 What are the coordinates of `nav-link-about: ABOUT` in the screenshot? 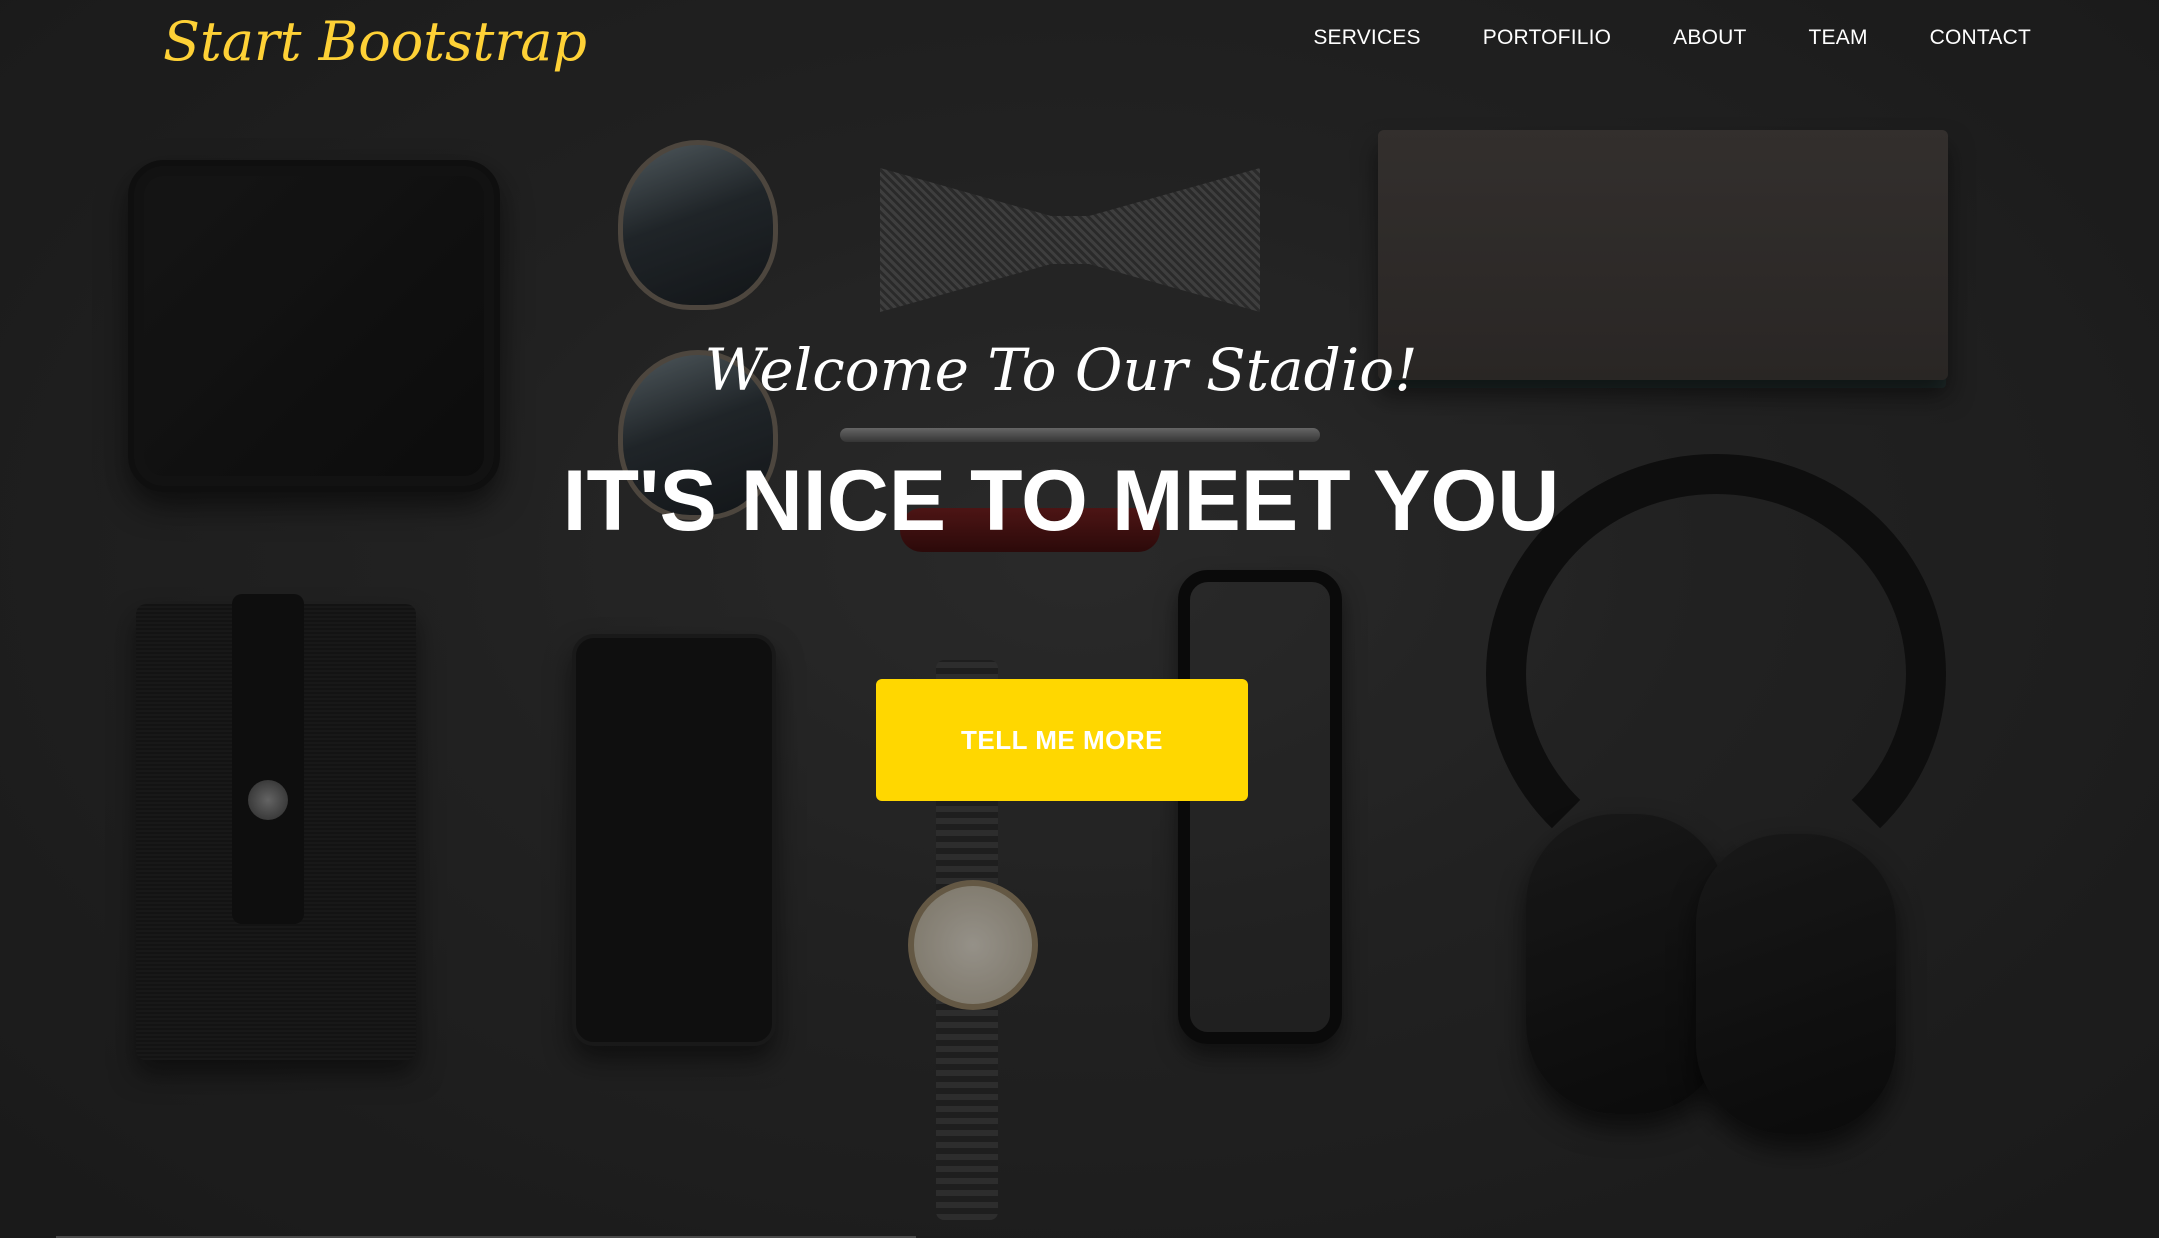 It's located at (1709, 37).